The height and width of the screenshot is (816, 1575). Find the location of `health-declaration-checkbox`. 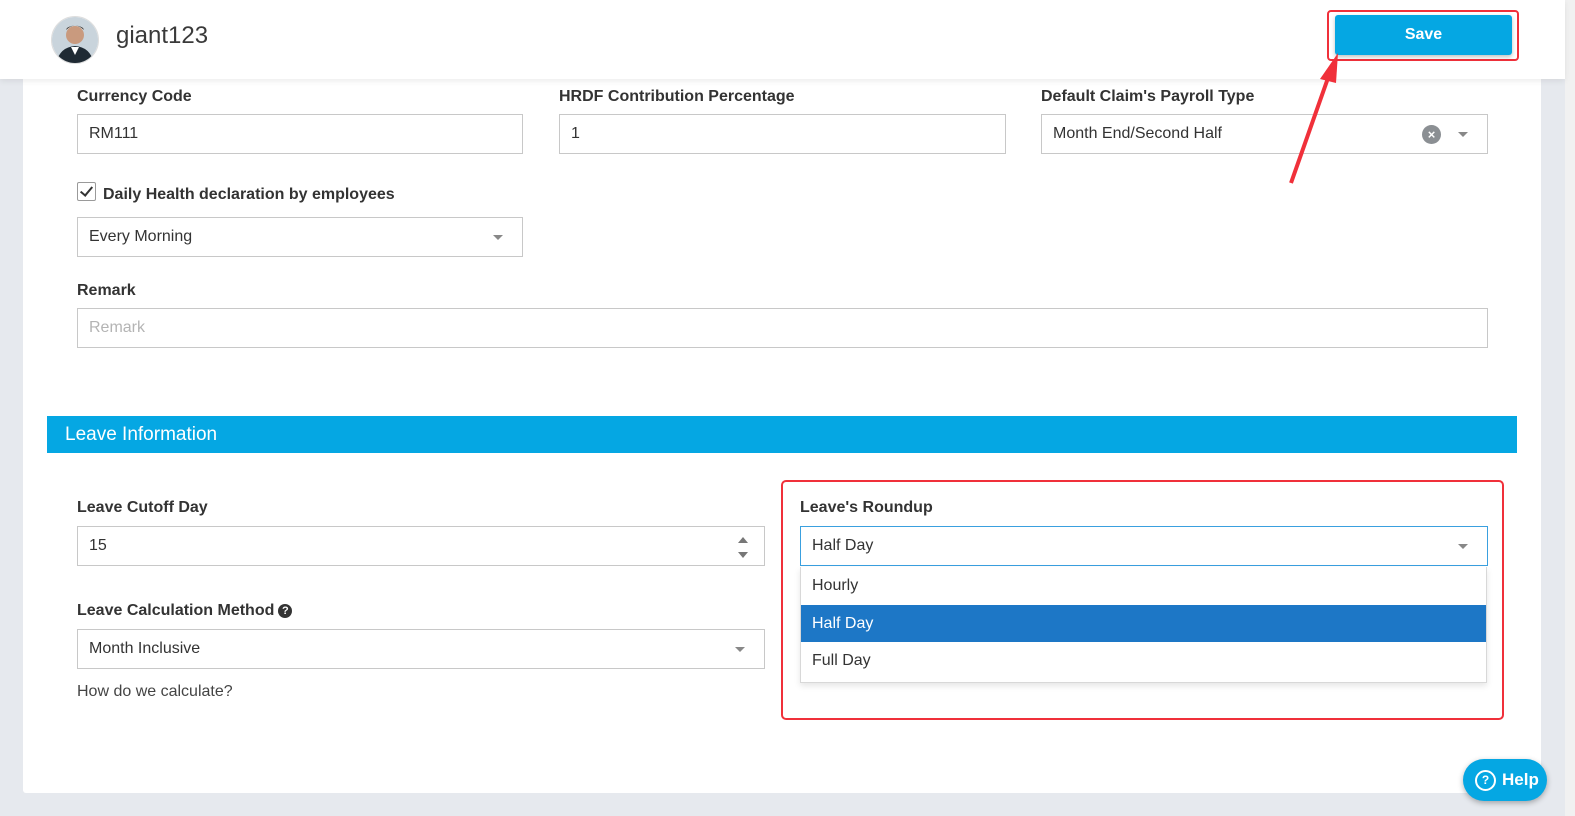

health-declaration-checkbox is located at coordinates (86, 191).